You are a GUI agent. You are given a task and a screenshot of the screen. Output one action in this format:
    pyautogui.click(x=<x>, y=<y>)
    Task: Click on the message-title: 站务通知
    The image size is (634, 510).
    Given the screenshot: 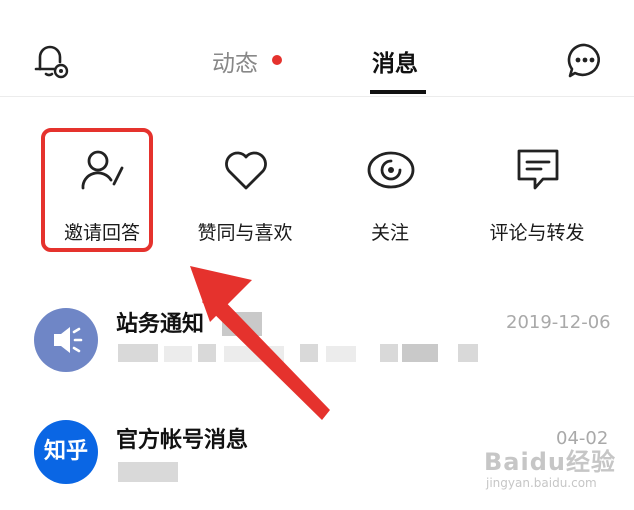 What is the action you would take?
    pyautogui.click(x=160, y=324)
    